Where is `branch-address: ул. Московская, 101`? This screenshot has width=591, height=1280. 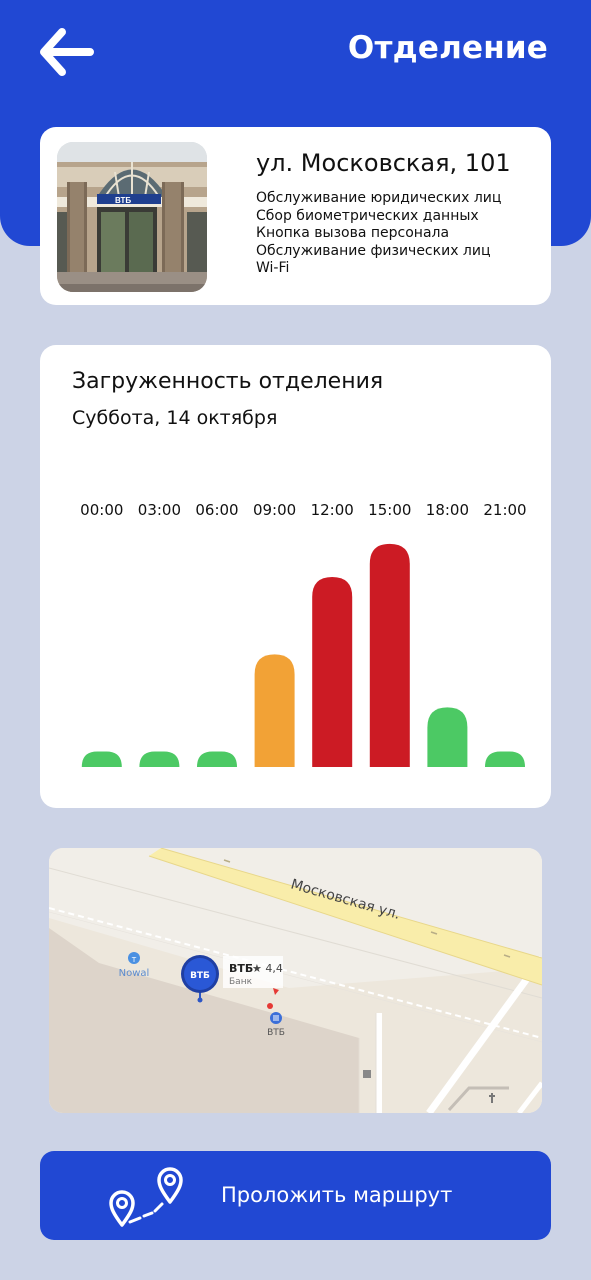
branch-address: ул. Московская, 101 is located at coordinates (383, 163).